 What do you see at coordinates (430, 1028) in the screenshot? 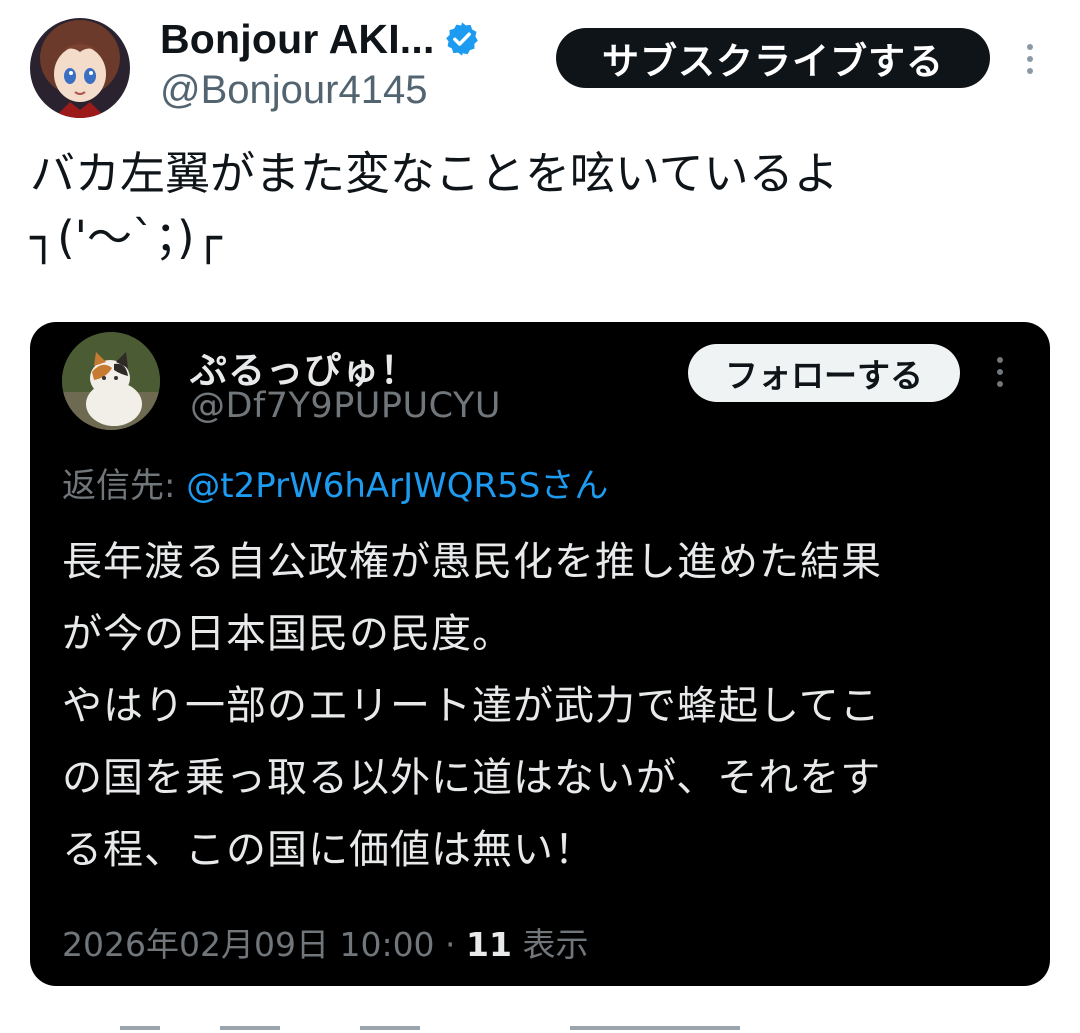
I see `footer-cutoff-glyphs` at bounding box center [430, 1028].